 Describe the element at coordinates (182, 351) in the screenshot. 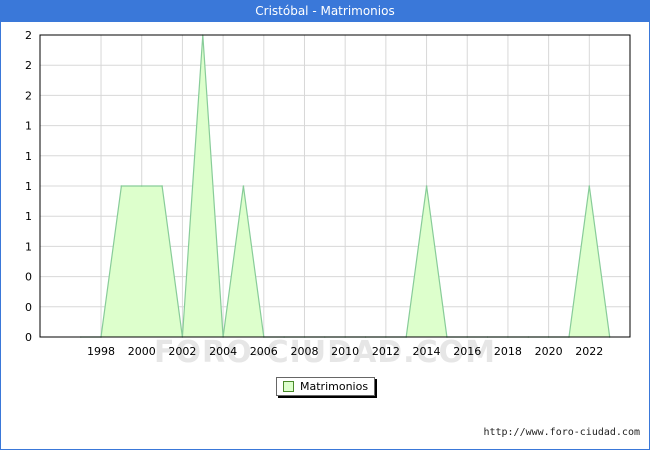

I see `x-tick-label: 2002` at that location.